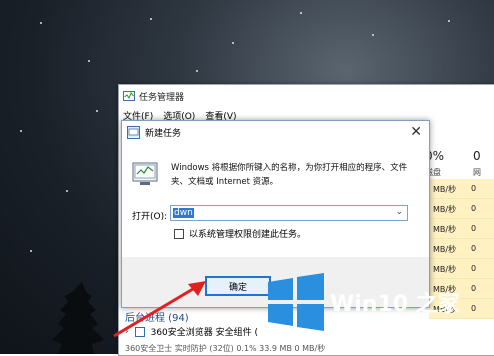  What do you see at coordinates (129, 96) in the screenshot?
I see `task-manager-icon` at bounding box center [129, 96].